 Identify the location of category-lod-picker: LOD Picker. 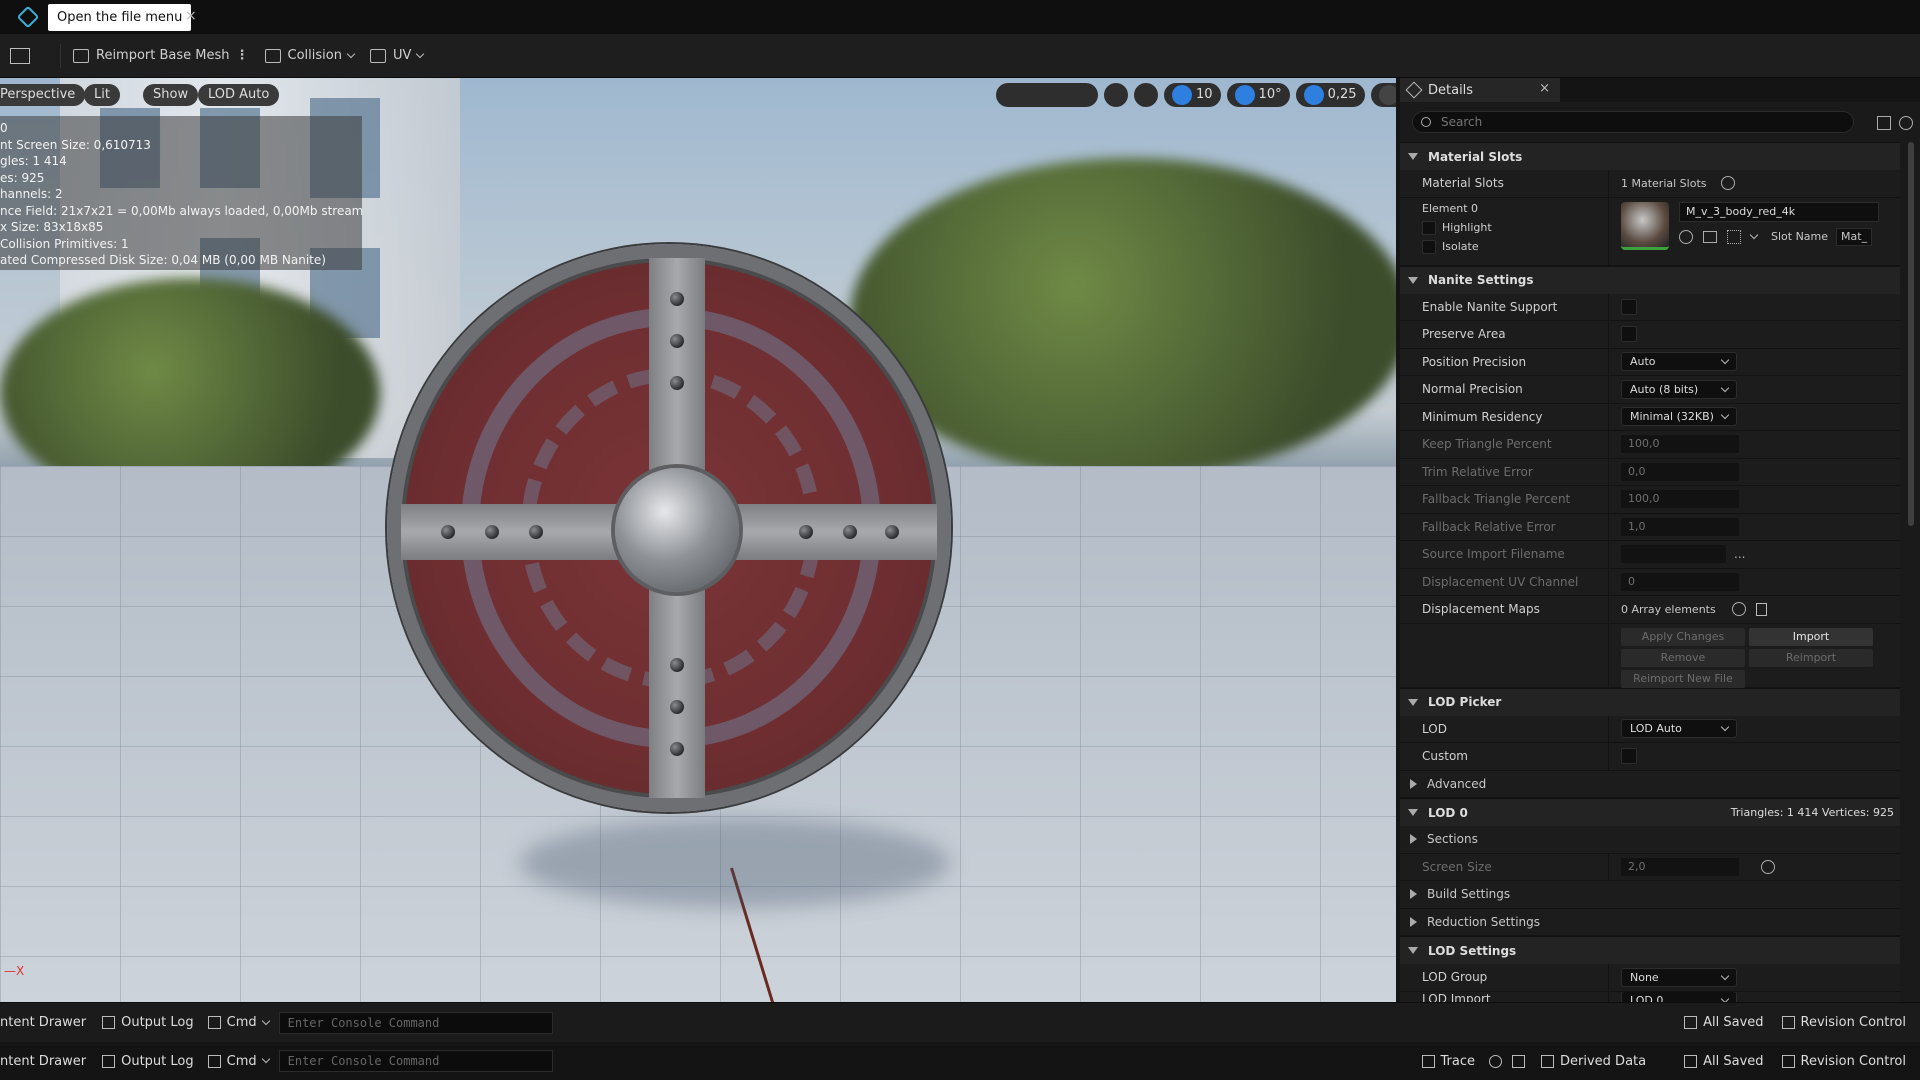
(1650, 701).